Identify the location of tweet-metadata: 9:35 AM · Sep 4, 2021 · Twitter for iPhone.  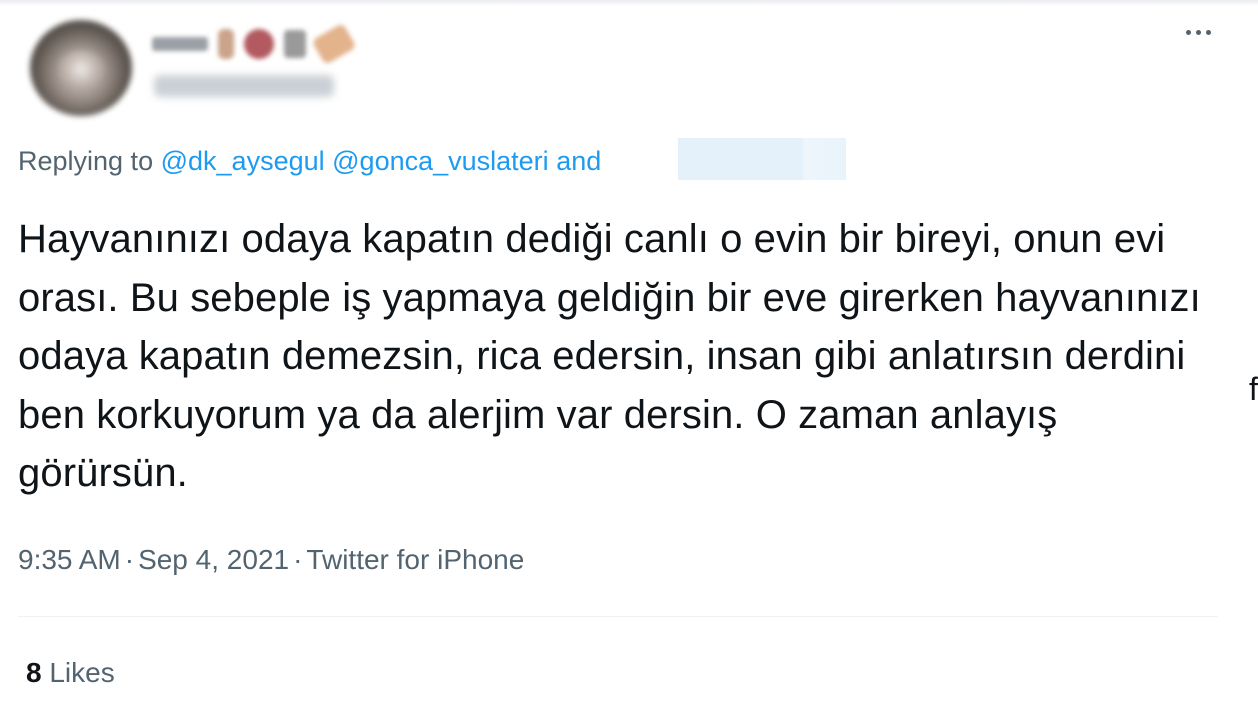
(271, 560).